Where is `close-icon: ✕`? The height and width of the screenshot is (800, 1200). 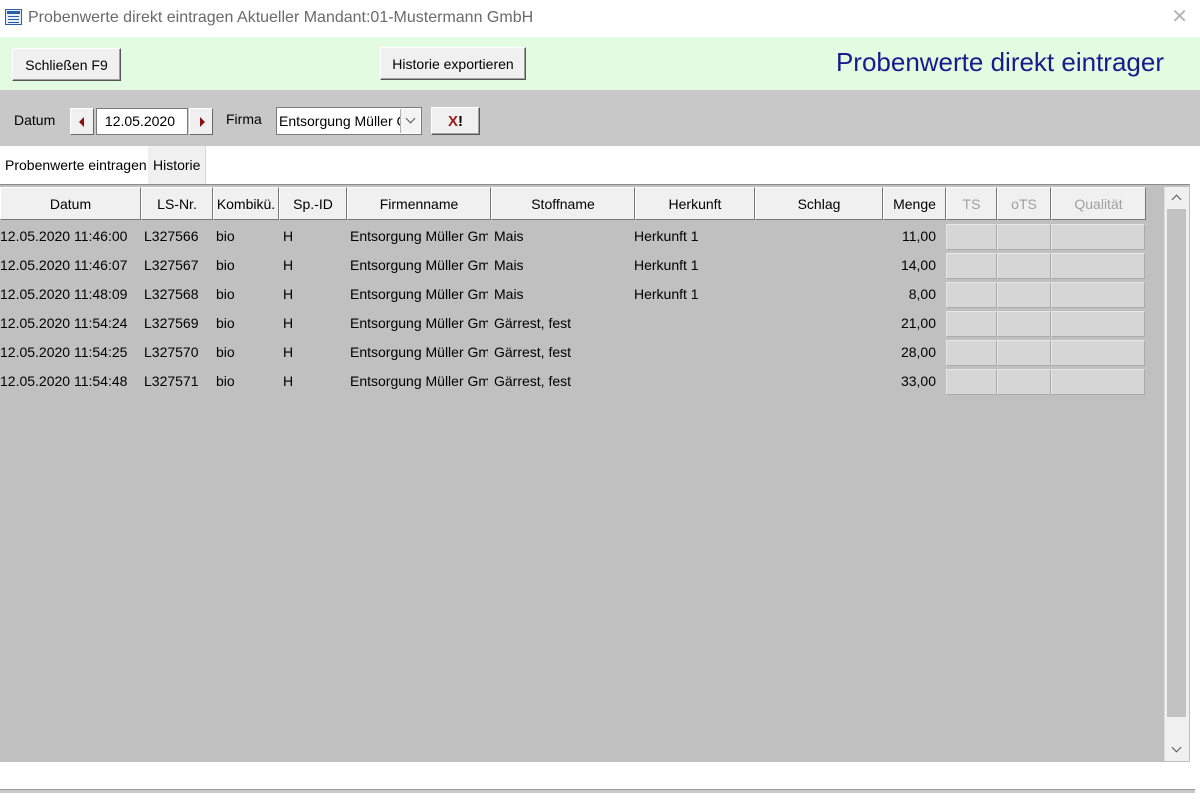
close-icon: ✕ is located at coordinates (1179, 17).